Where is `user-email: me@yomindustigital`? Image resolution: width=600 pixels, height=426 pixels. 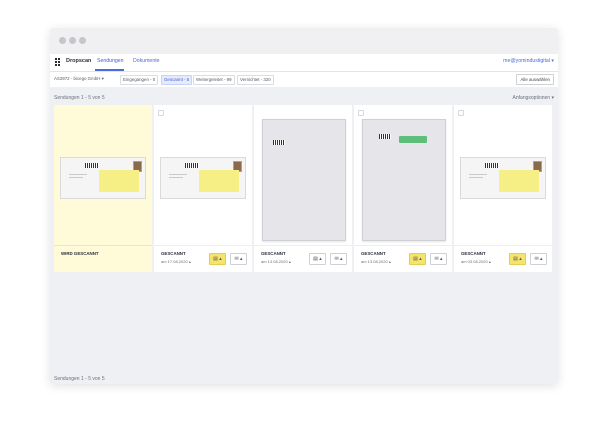 user-email: me@yomindustigital is located at coordinates (526, 61).